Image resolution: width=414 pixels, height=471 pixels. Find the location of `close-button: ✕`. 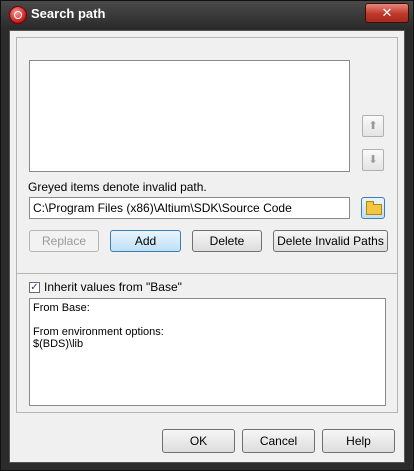

close-button: ✕ is located at coordinates (387, 13).